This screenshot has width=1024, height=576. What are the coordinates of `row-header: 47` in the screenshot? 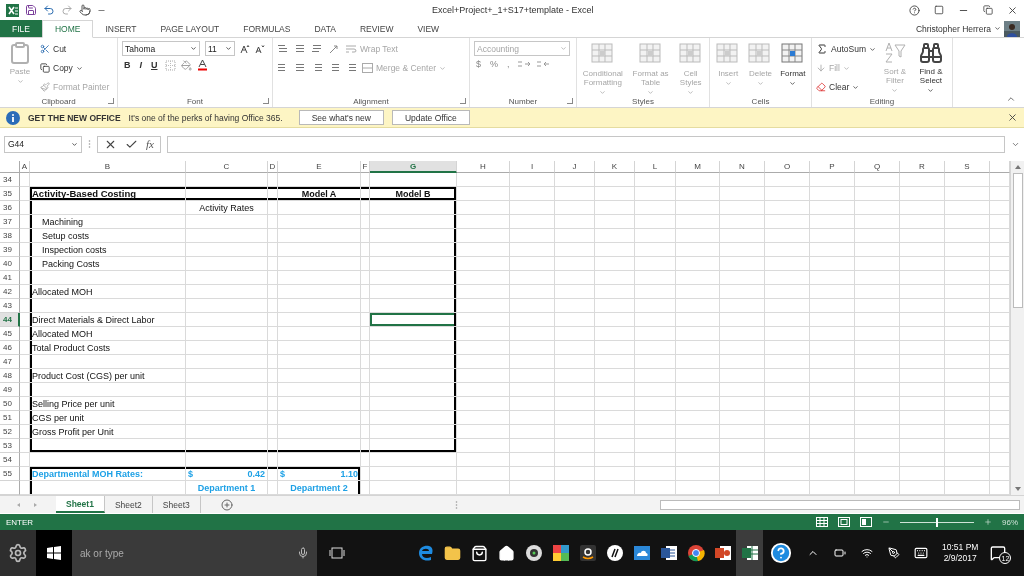 It's located at (10, 362).